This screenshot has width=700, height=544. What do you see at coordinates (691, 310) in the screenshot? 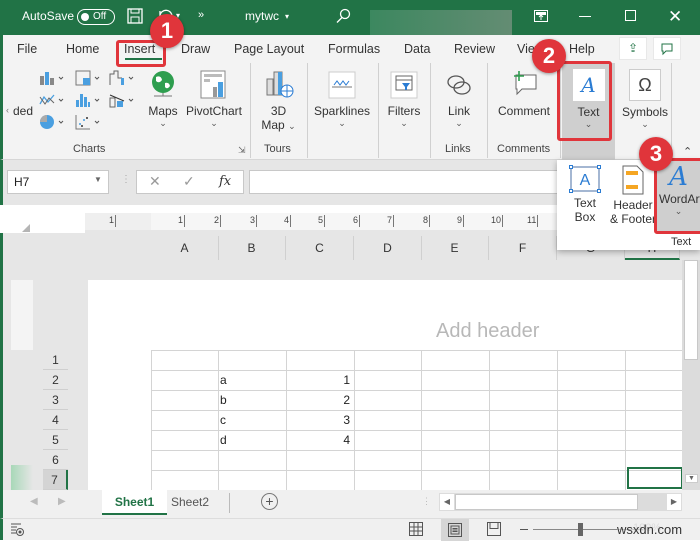
I see `vertical-scroll-thumb` at bounding box center [691, 310].